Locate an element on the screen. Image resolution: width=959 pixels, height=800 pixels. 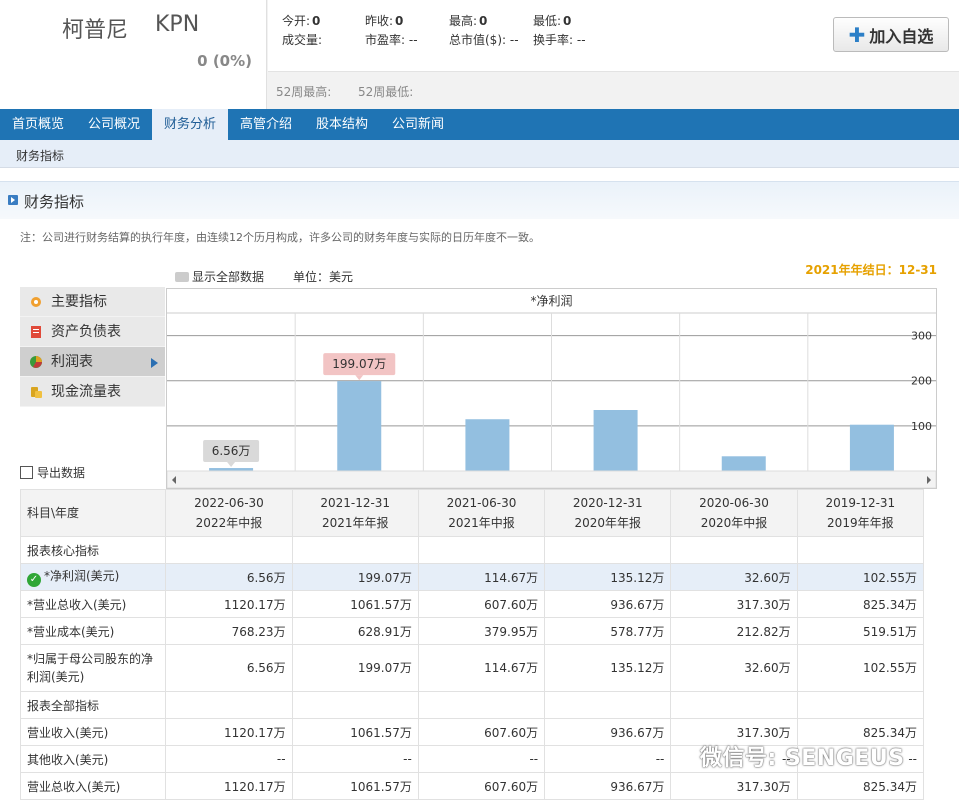
y-tick-label: 200 is located at coordinates (921, 381).